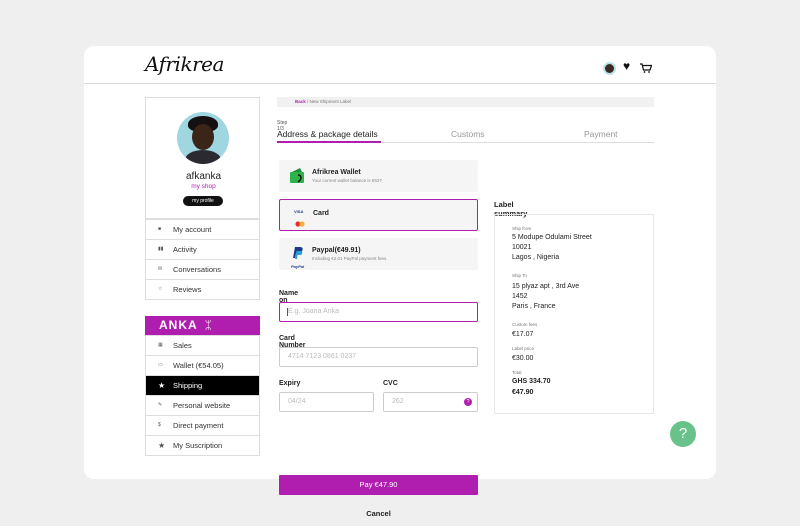 The height and width of the screenshot is (526, 800). What do you see at coordinates (350, 258) in the screenshot?
I see `payment-option-subtitle: Including €2.01 PayPal payment fees.` at bounding box center [350, 258].